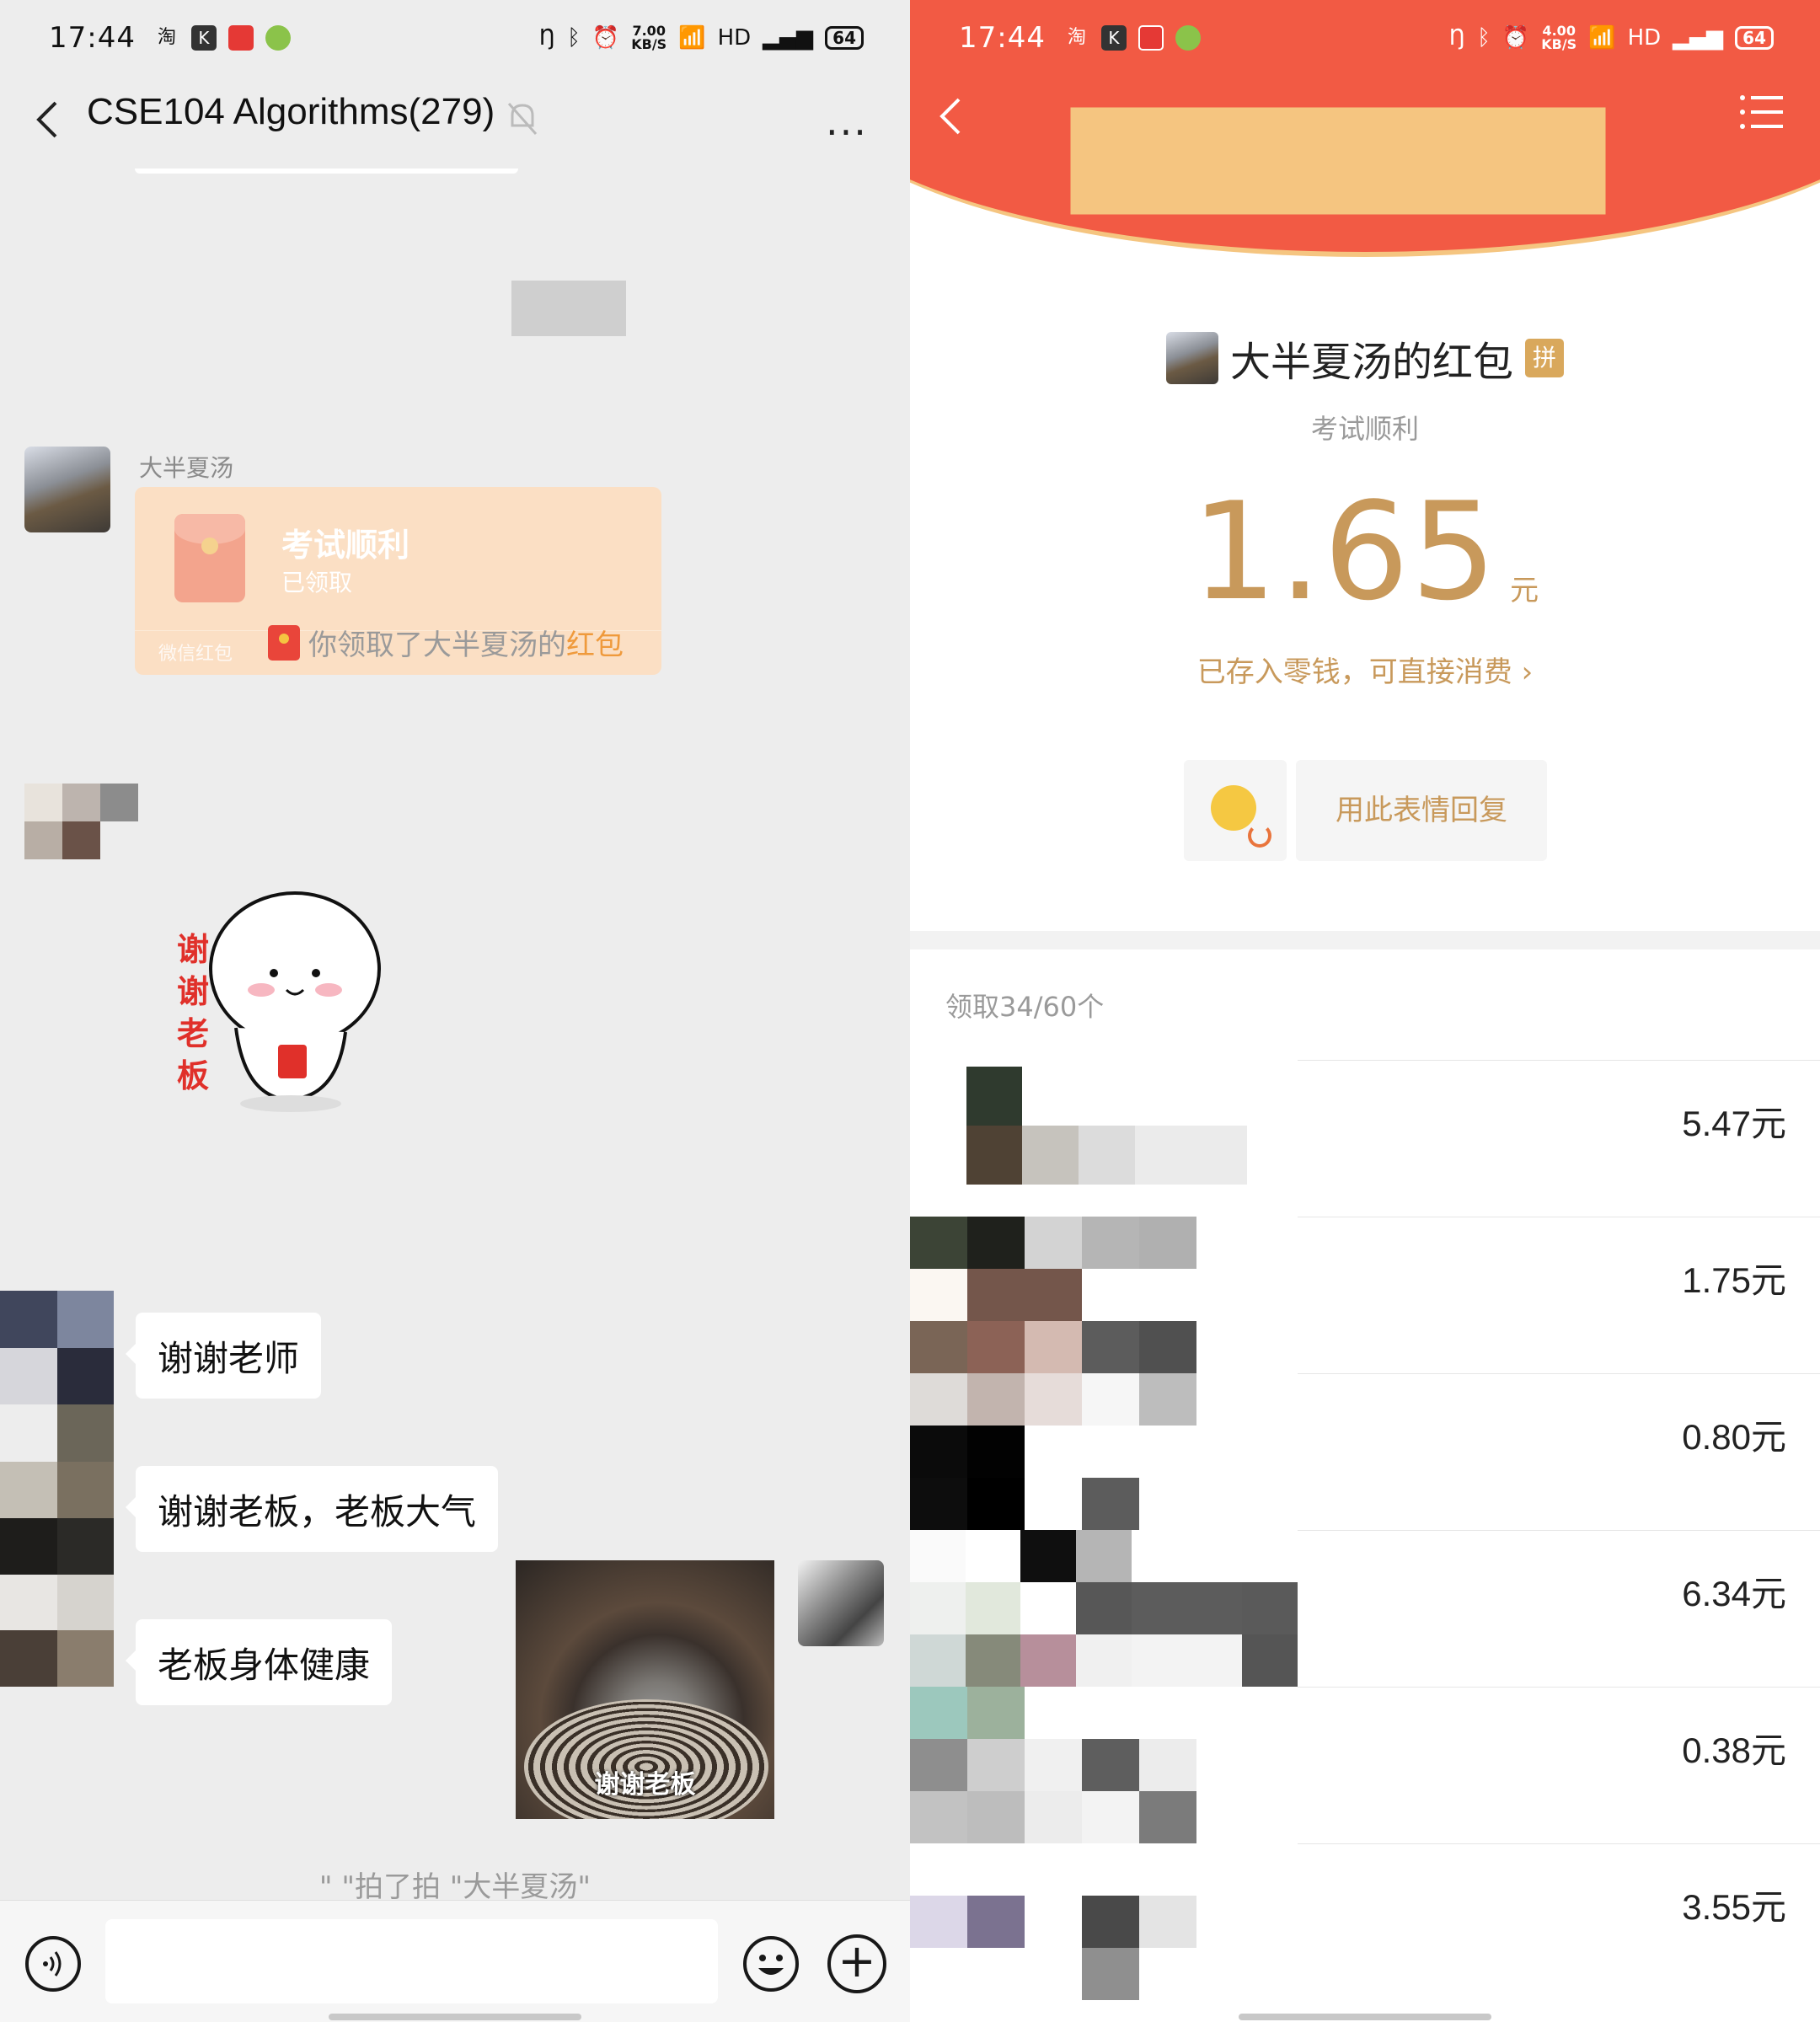 Image resolution: width=1820 pixels, height=2022 pixels. I want to click on chat-title: CSE104 Algorithms(279), so click(291, 111).